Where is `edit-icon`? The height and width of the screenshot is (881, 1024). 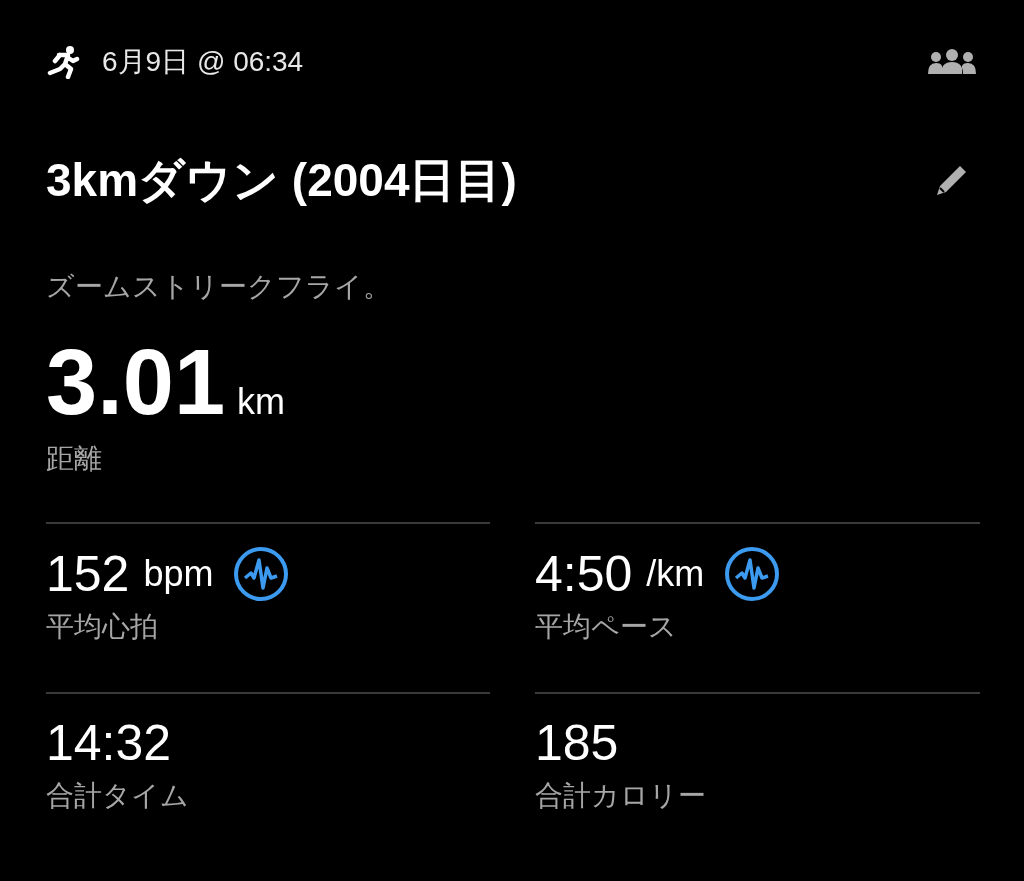 edit-icon is located at coordinates (951, 181).